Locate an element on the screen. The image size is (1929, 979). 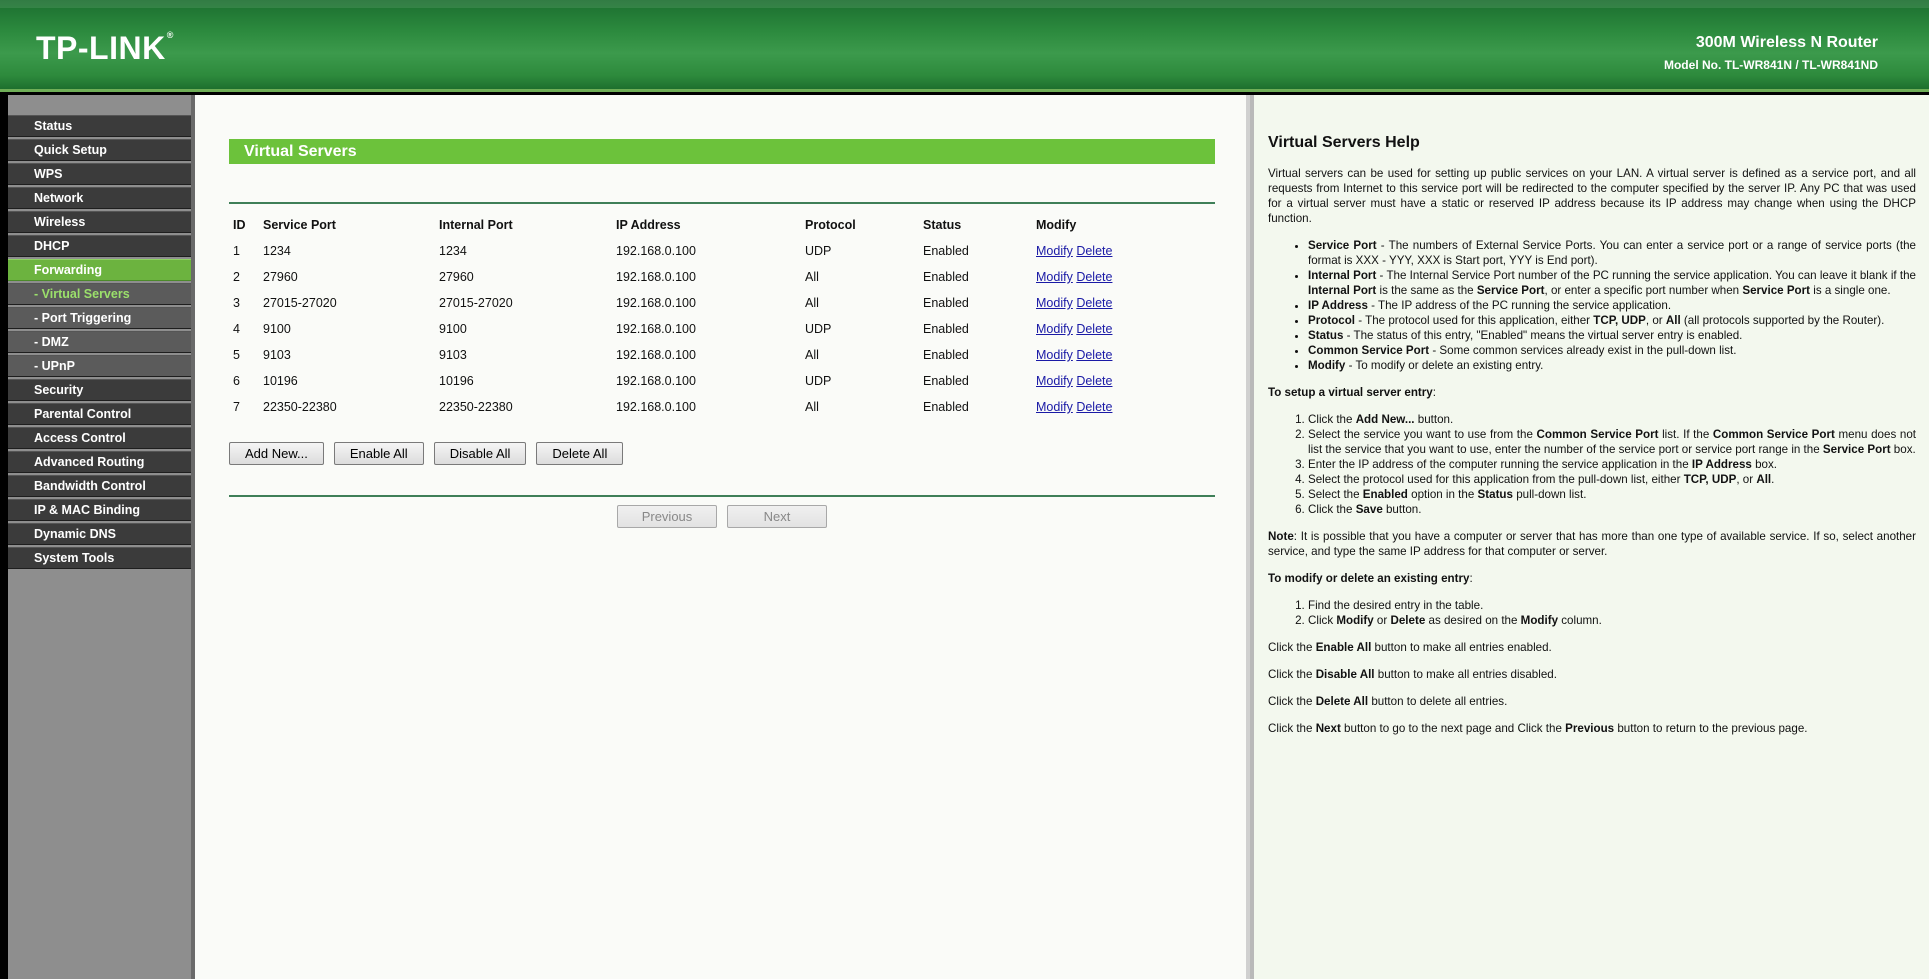
window-edge is located at coordinates (4, 537).